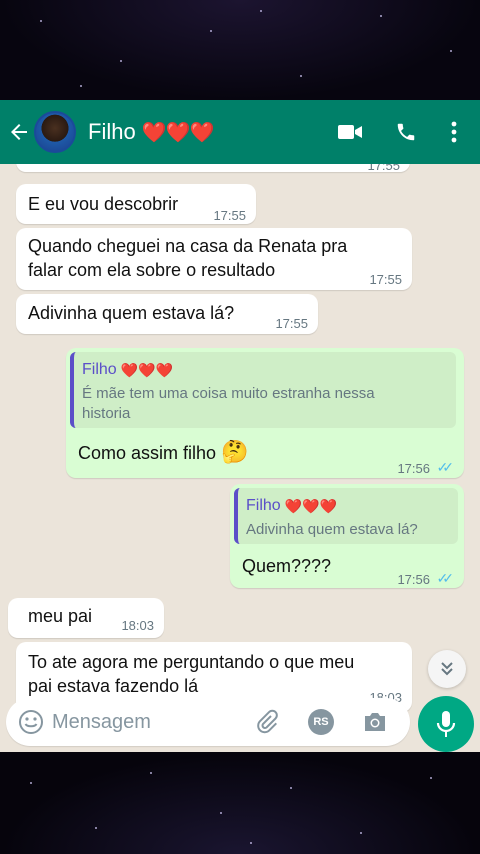 Image resolution: width=480 pixels, height=854 pixels. I want to click on video-call-icon, so click(350, 132).